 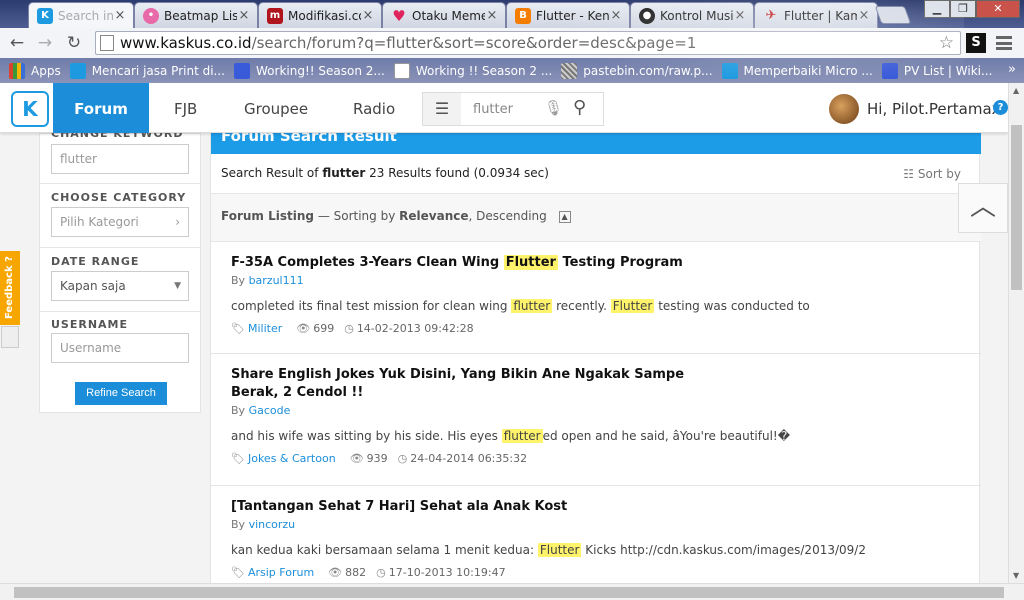 I want to click on category-link: Arsip Forum, so click(x=281, y=572).